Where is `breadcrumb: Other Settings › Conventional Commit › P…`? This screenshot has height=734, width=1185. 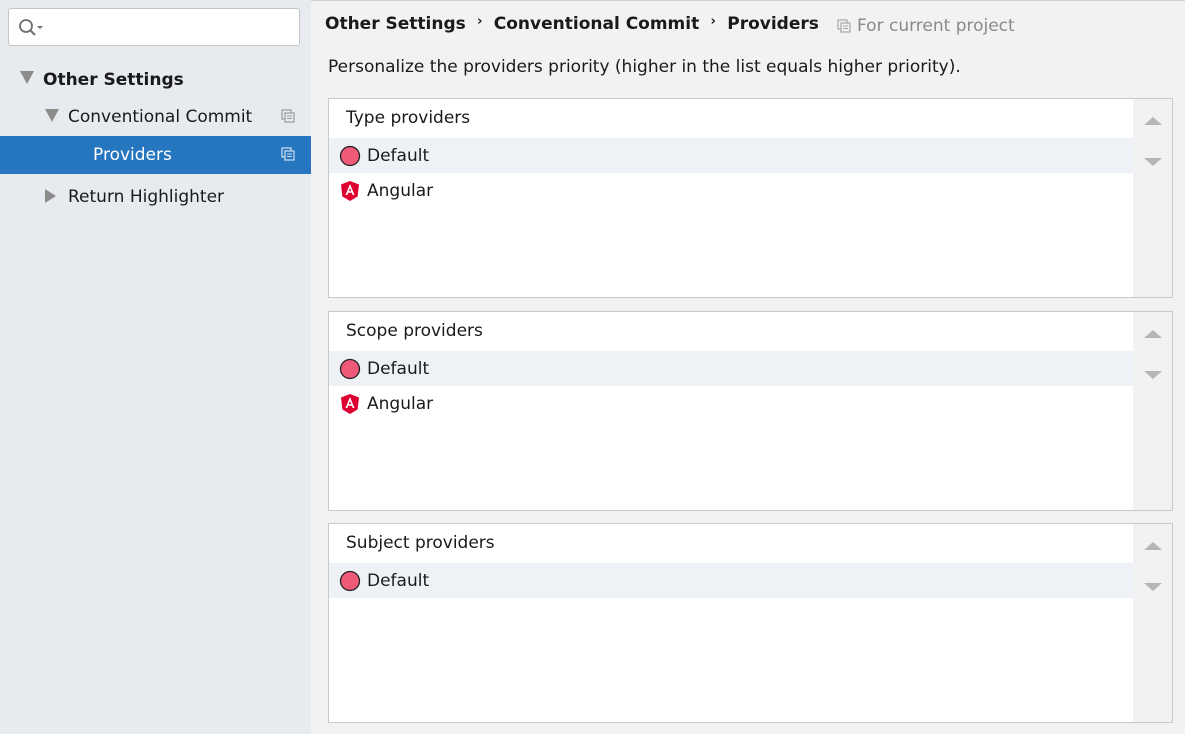
breadcrumb: Other Settings › Conventional Commit › P… is located at coordinates (572, 24).